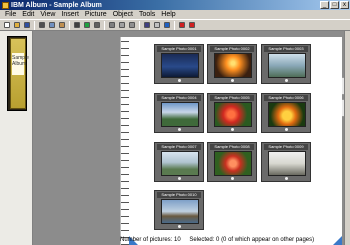 This screenshot has width=350, height=245. I want to click on photo-thumbnail: Sample Photo 0010, so click(179, 210).